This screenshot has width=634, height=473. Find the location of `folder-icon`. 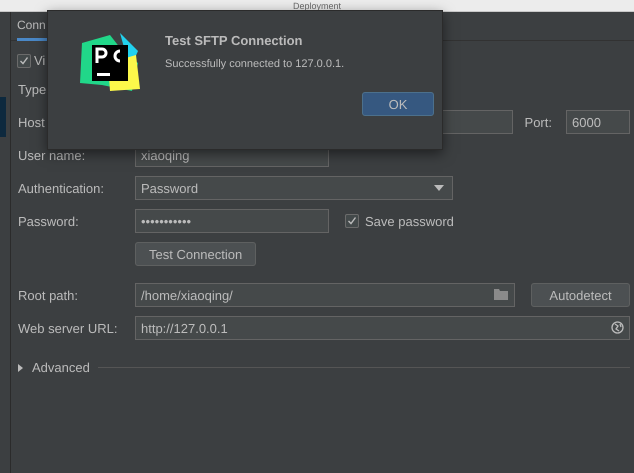

folder-icon is located at coordinates (501, 294).